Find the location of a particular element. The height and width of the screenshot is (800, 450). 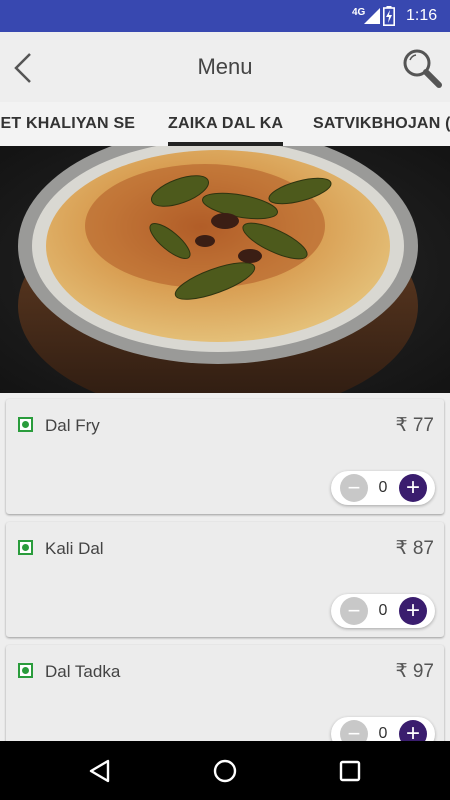

item-name: Dal Fry is located at coordinates (72, 425).